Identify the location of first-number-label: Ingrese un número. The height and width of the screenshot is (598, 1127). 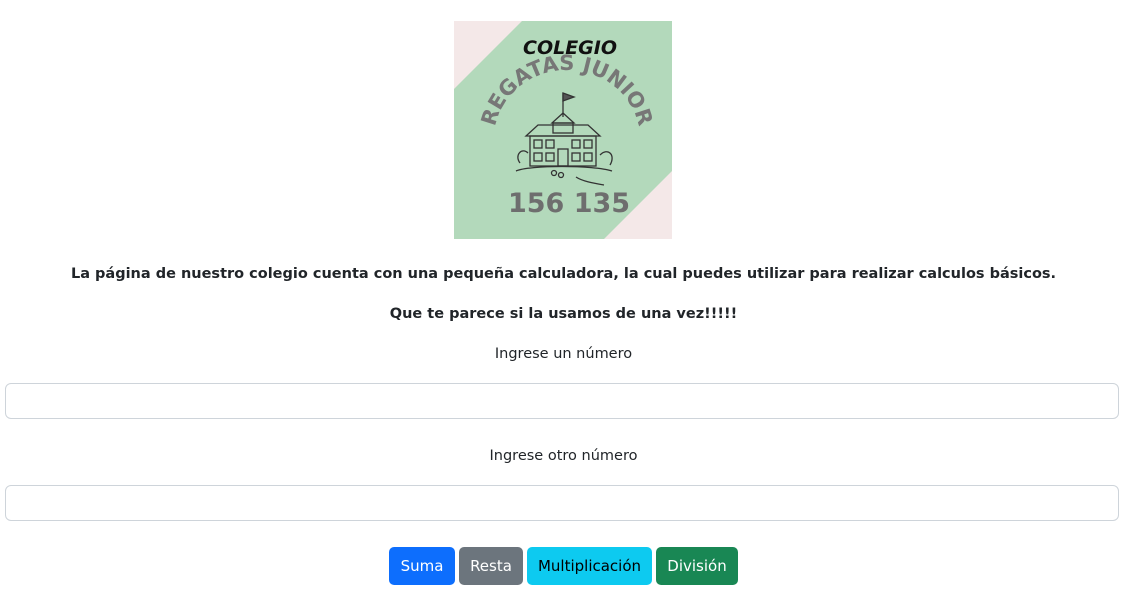
(563, 354).